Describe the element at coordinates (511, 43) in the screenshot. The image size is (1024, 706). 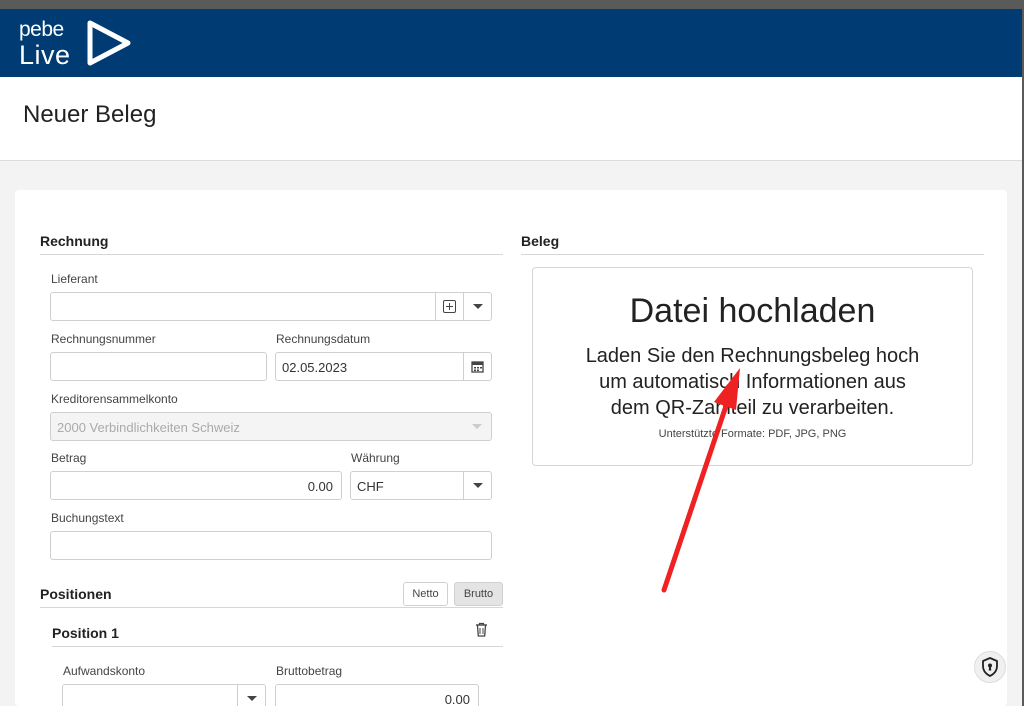
I see `app-header: pebe Live` at that location.